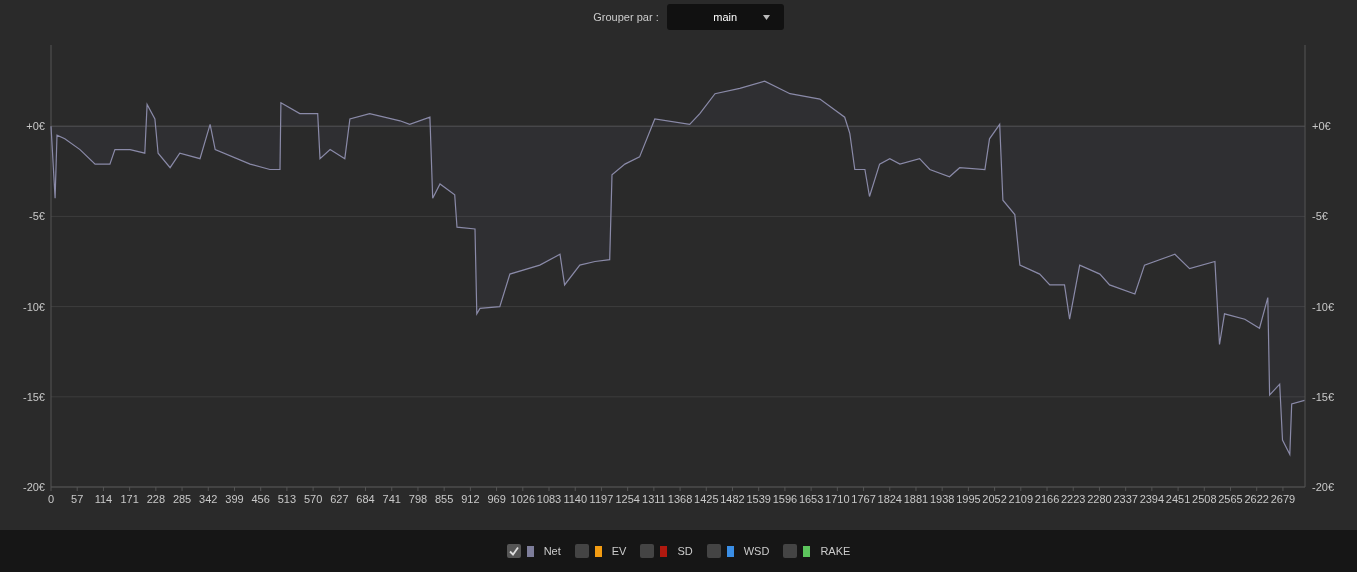 The height and width of the screenshot is (572, 1357). I want to click on x-tick-label: 1653, so click(811, 499).